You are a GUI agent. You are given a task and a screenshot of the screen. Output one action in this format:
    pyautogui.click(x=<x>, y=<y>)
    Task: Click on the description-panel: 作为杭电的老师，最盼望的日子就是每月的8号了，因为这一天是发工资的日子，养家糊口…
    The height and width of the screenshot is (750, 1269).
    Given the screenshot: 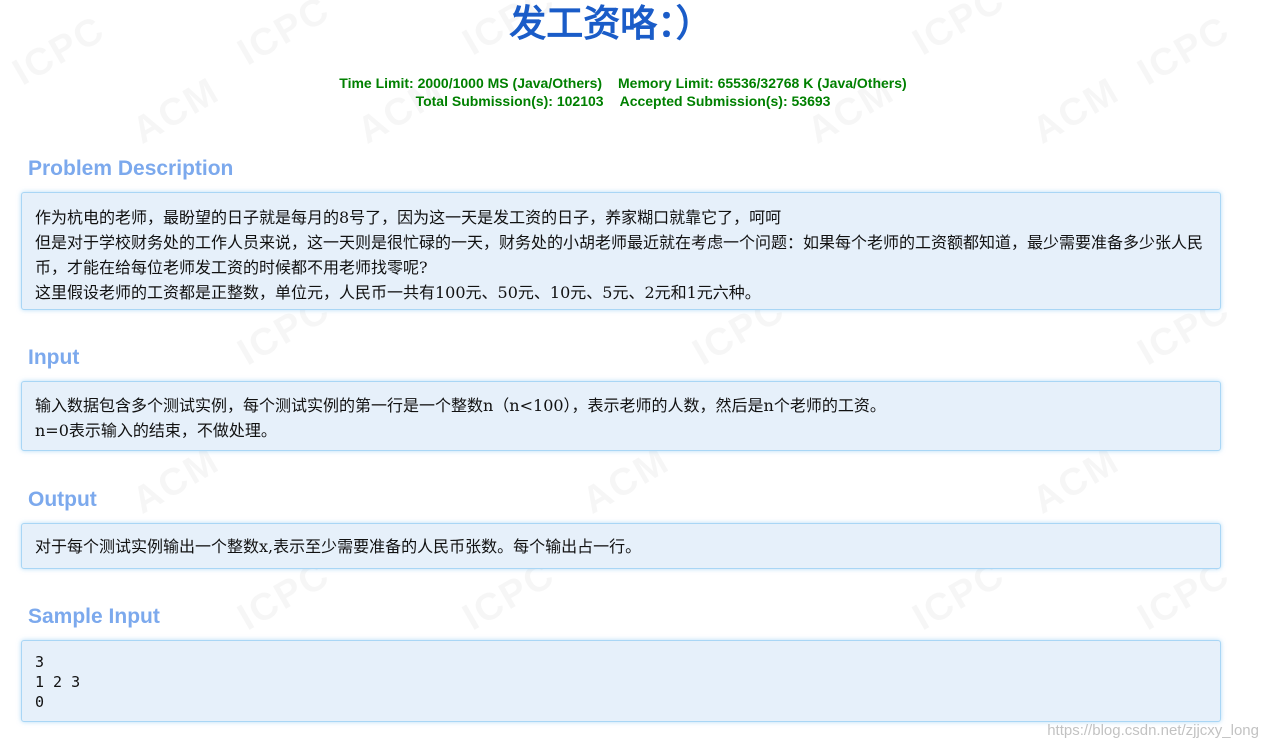 What is the action you would take?
    pyautogui.click(x=621, y=251)
    